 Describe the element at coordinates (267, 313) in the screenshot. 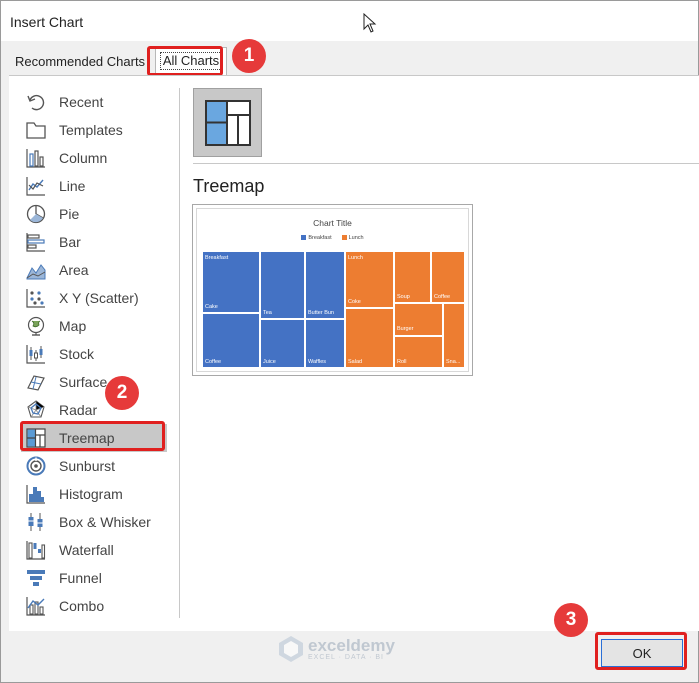

I see `tile-label: Tea` at that location.